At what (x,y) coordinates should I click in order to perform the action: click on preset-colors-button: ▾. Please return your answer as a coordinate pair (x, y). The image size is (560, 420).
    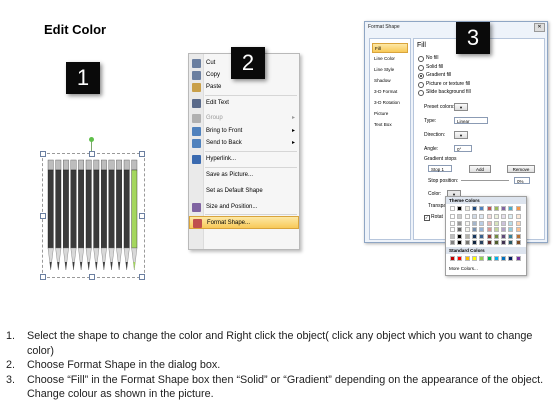
    Looking at the image, I should click on (461, 107).